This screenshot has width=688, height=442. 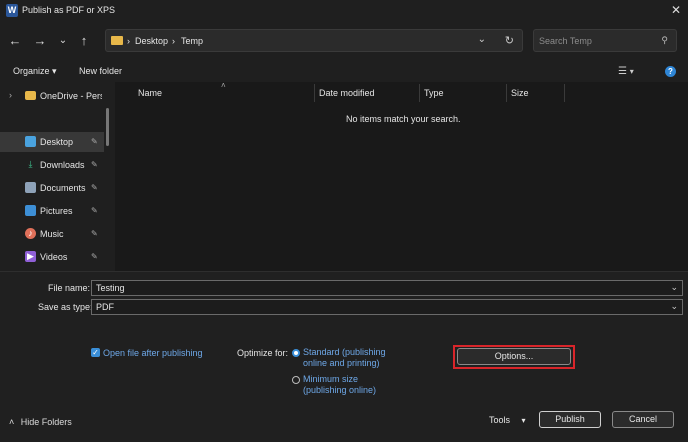 What do you see at coordinates (500, 420) in the screenshot?
I see `tools-label: Tools` at bounding box center [500, 420].